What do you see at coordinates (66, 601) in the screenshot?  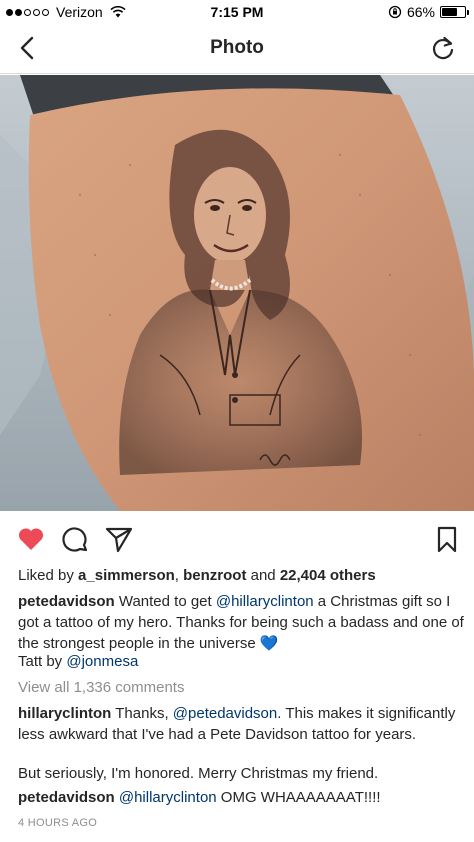 I see `caption-author: petedavidson` at bounding box center [66, 601].